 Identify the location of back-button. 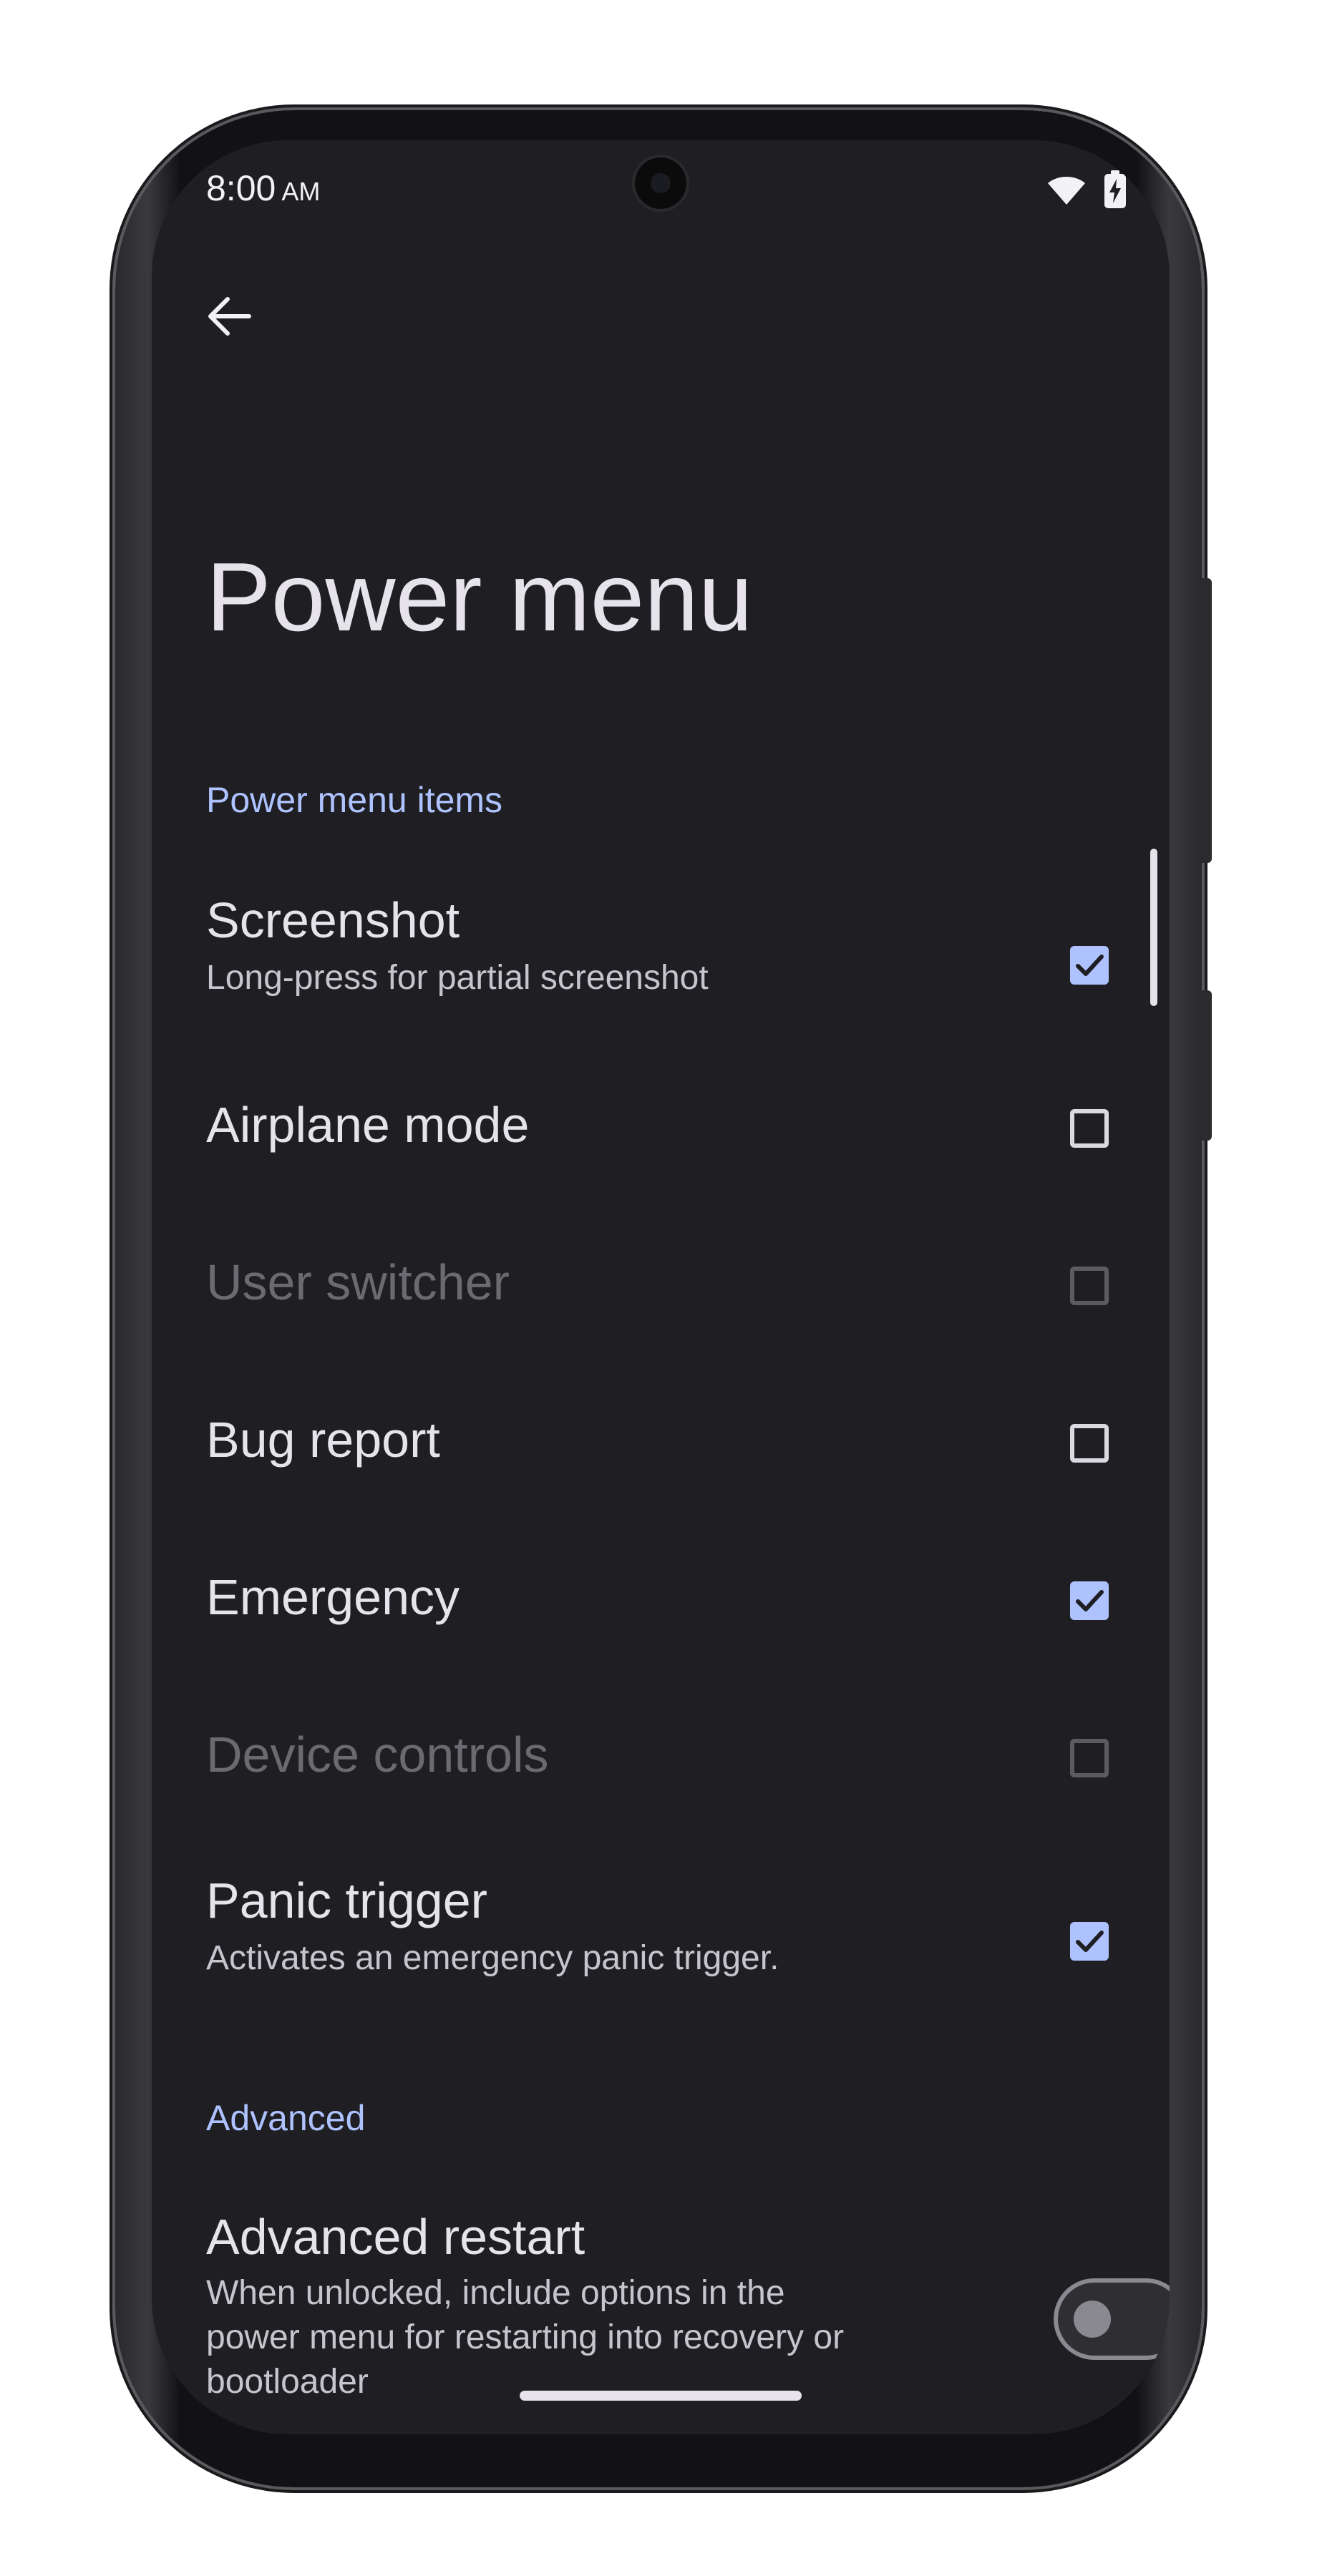
(229, 317).